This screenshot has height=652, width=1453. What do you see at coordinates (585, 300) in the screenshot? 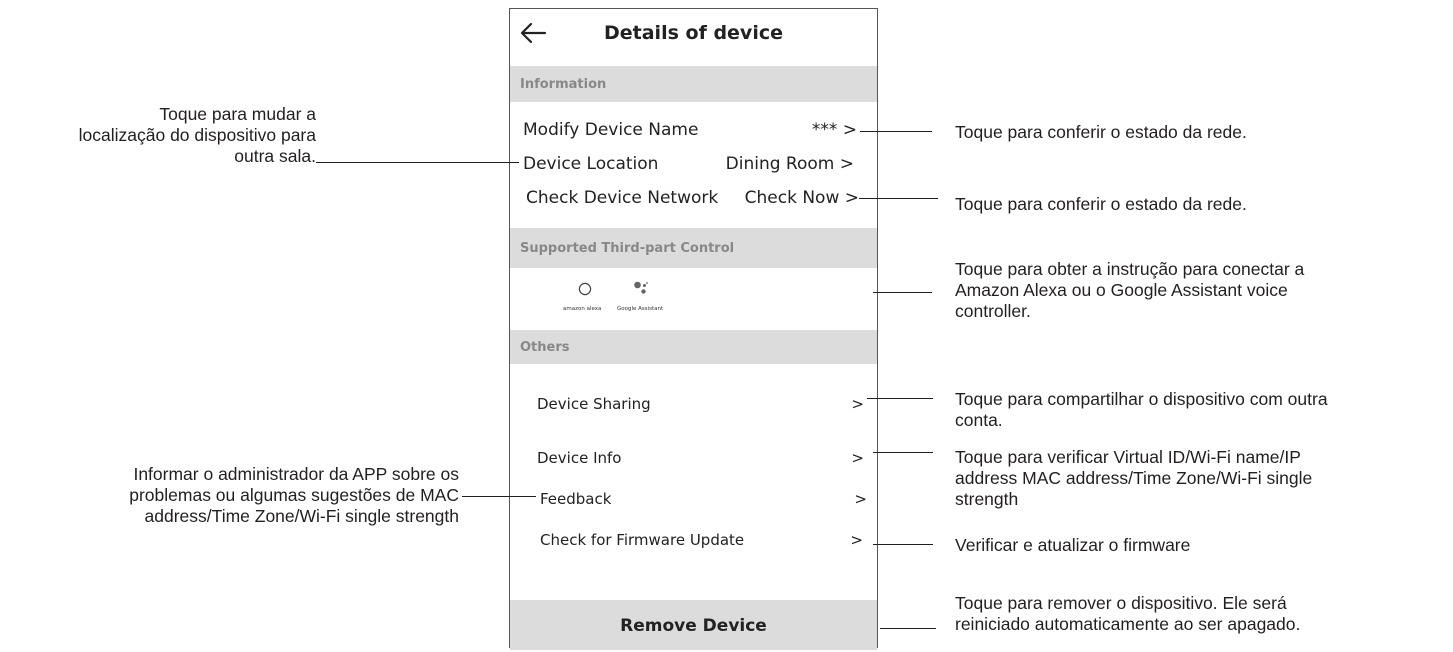
I see `amazon-alexa-button: amazon alexa` at bounding box center [585, 300].